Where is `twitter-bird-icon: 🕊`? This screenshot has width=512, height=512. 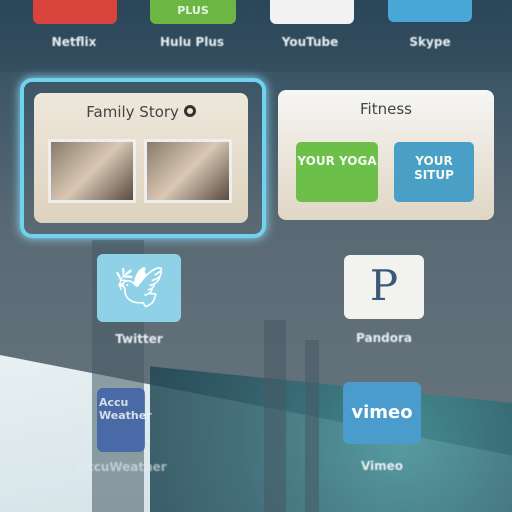
twitter-bird-icon: 🕊 is located at coordinates (139, 288).